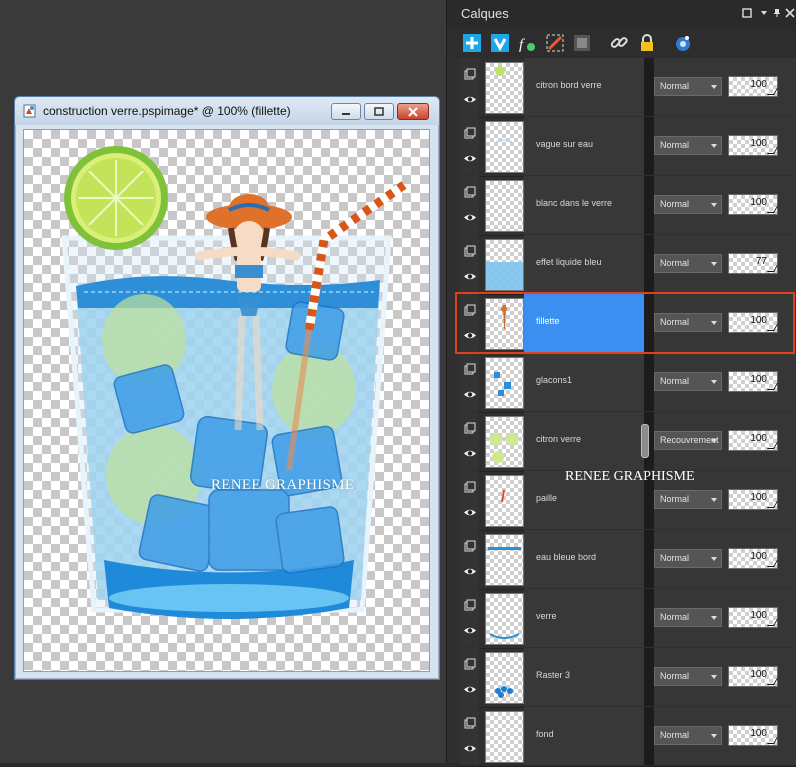  I want to click on layer-thumbnail, so click(504, 442).